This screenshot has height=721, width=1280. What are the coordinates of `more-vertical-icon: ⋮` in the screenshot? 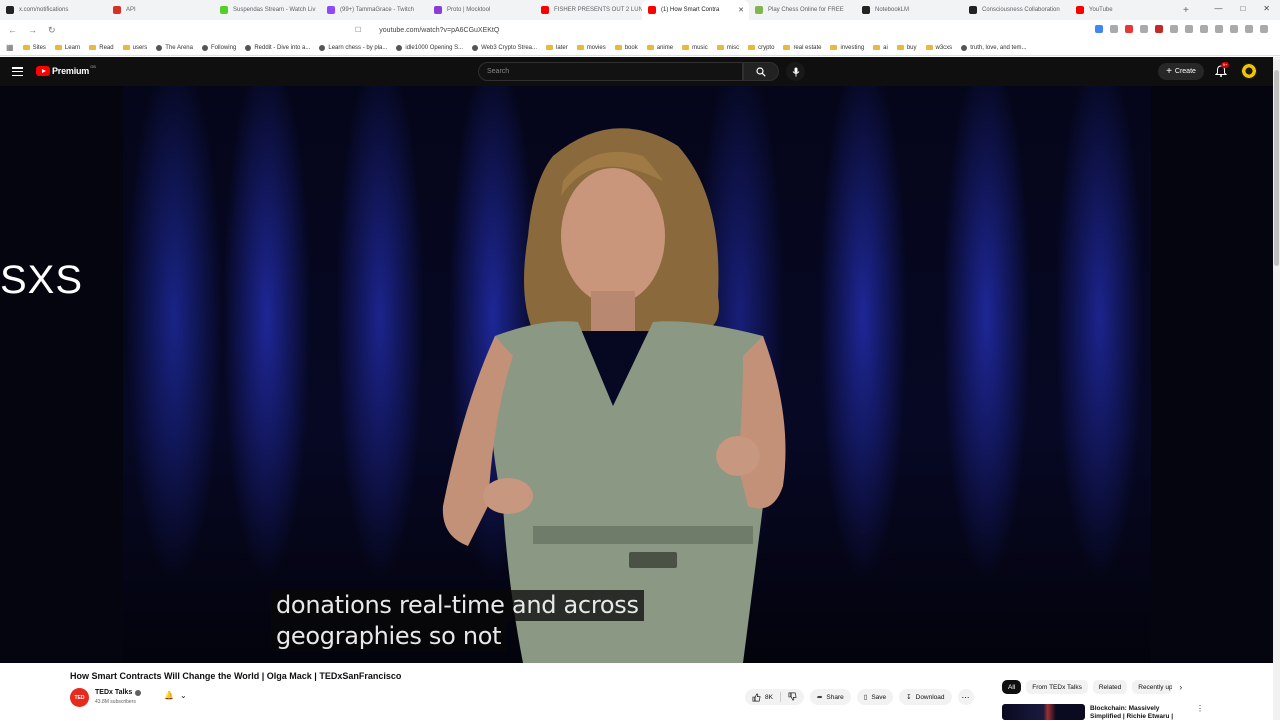 It's located at (1200, 708).